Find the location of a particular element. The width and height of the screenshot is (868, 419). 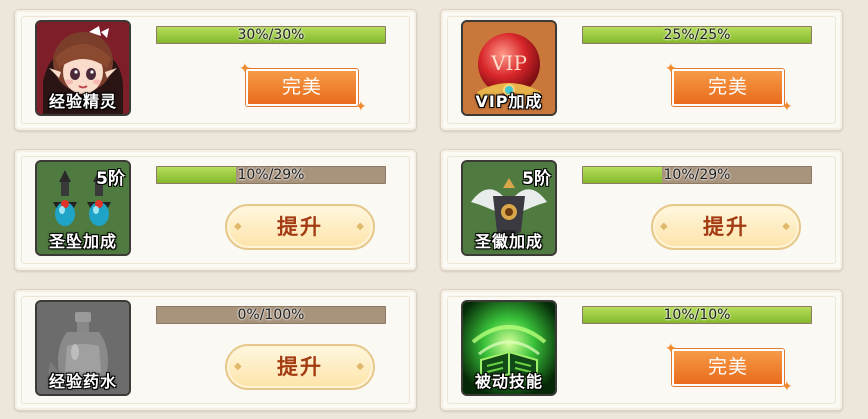

bonus-name: 被动技能 is located at coordinates (508, 381).